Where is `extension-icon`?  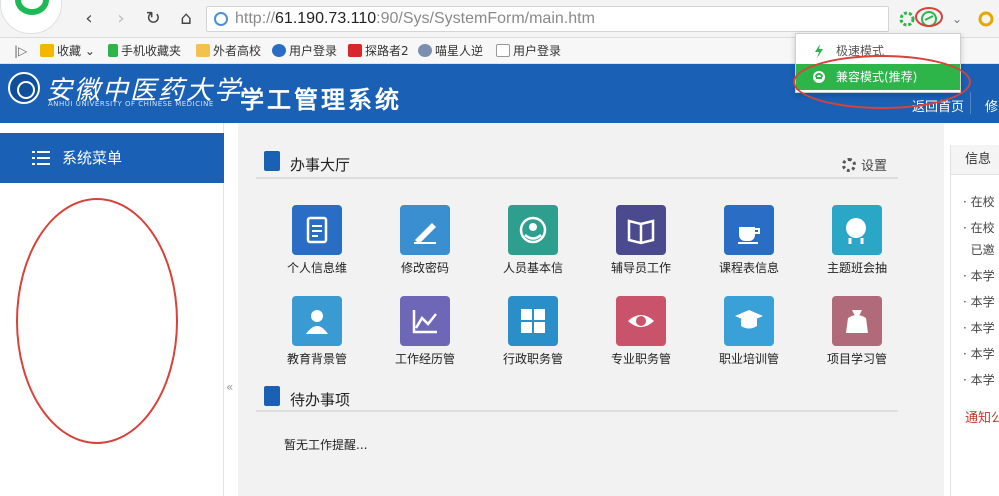
extension-icon is located at coordinates (986, 19).